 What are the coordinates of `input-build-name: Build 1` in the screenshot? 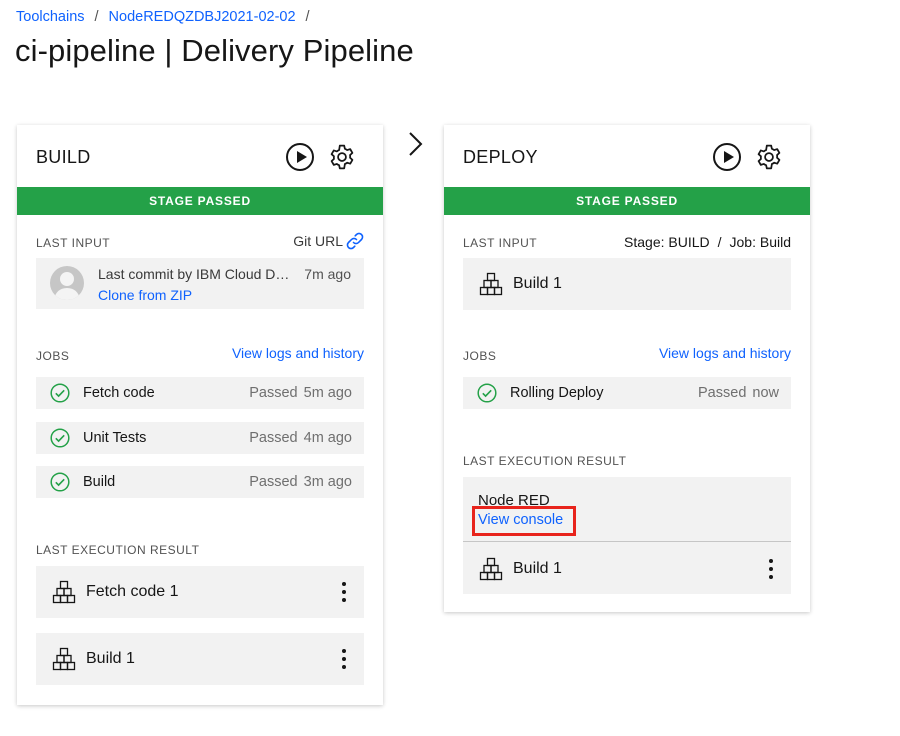 It's located at (537, 283).